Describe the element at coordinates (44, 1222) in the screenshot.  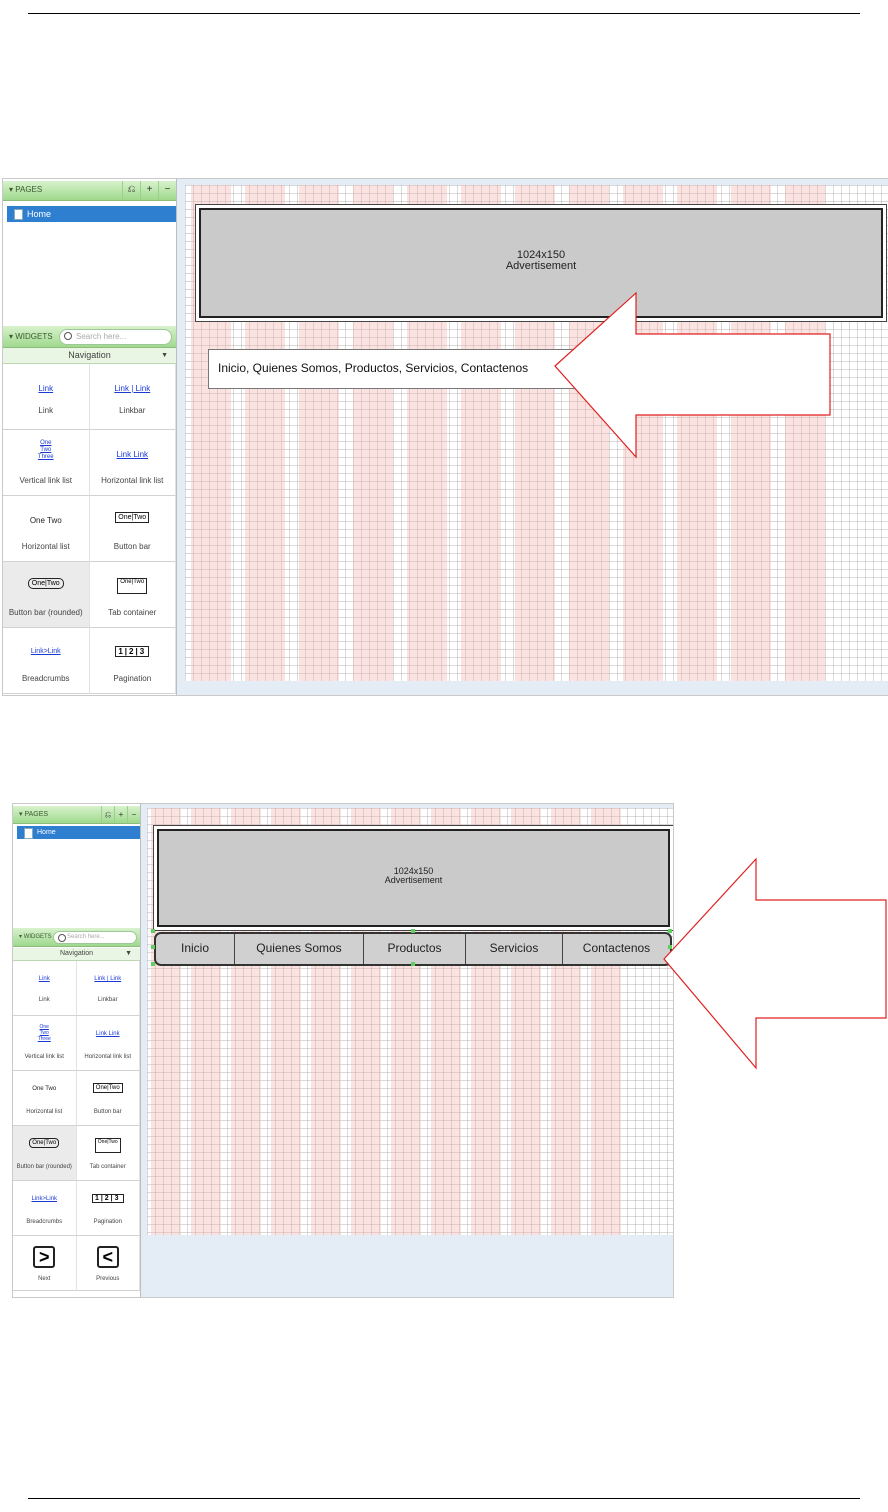
I see `widget-label: Breadcrumbs` at that location.